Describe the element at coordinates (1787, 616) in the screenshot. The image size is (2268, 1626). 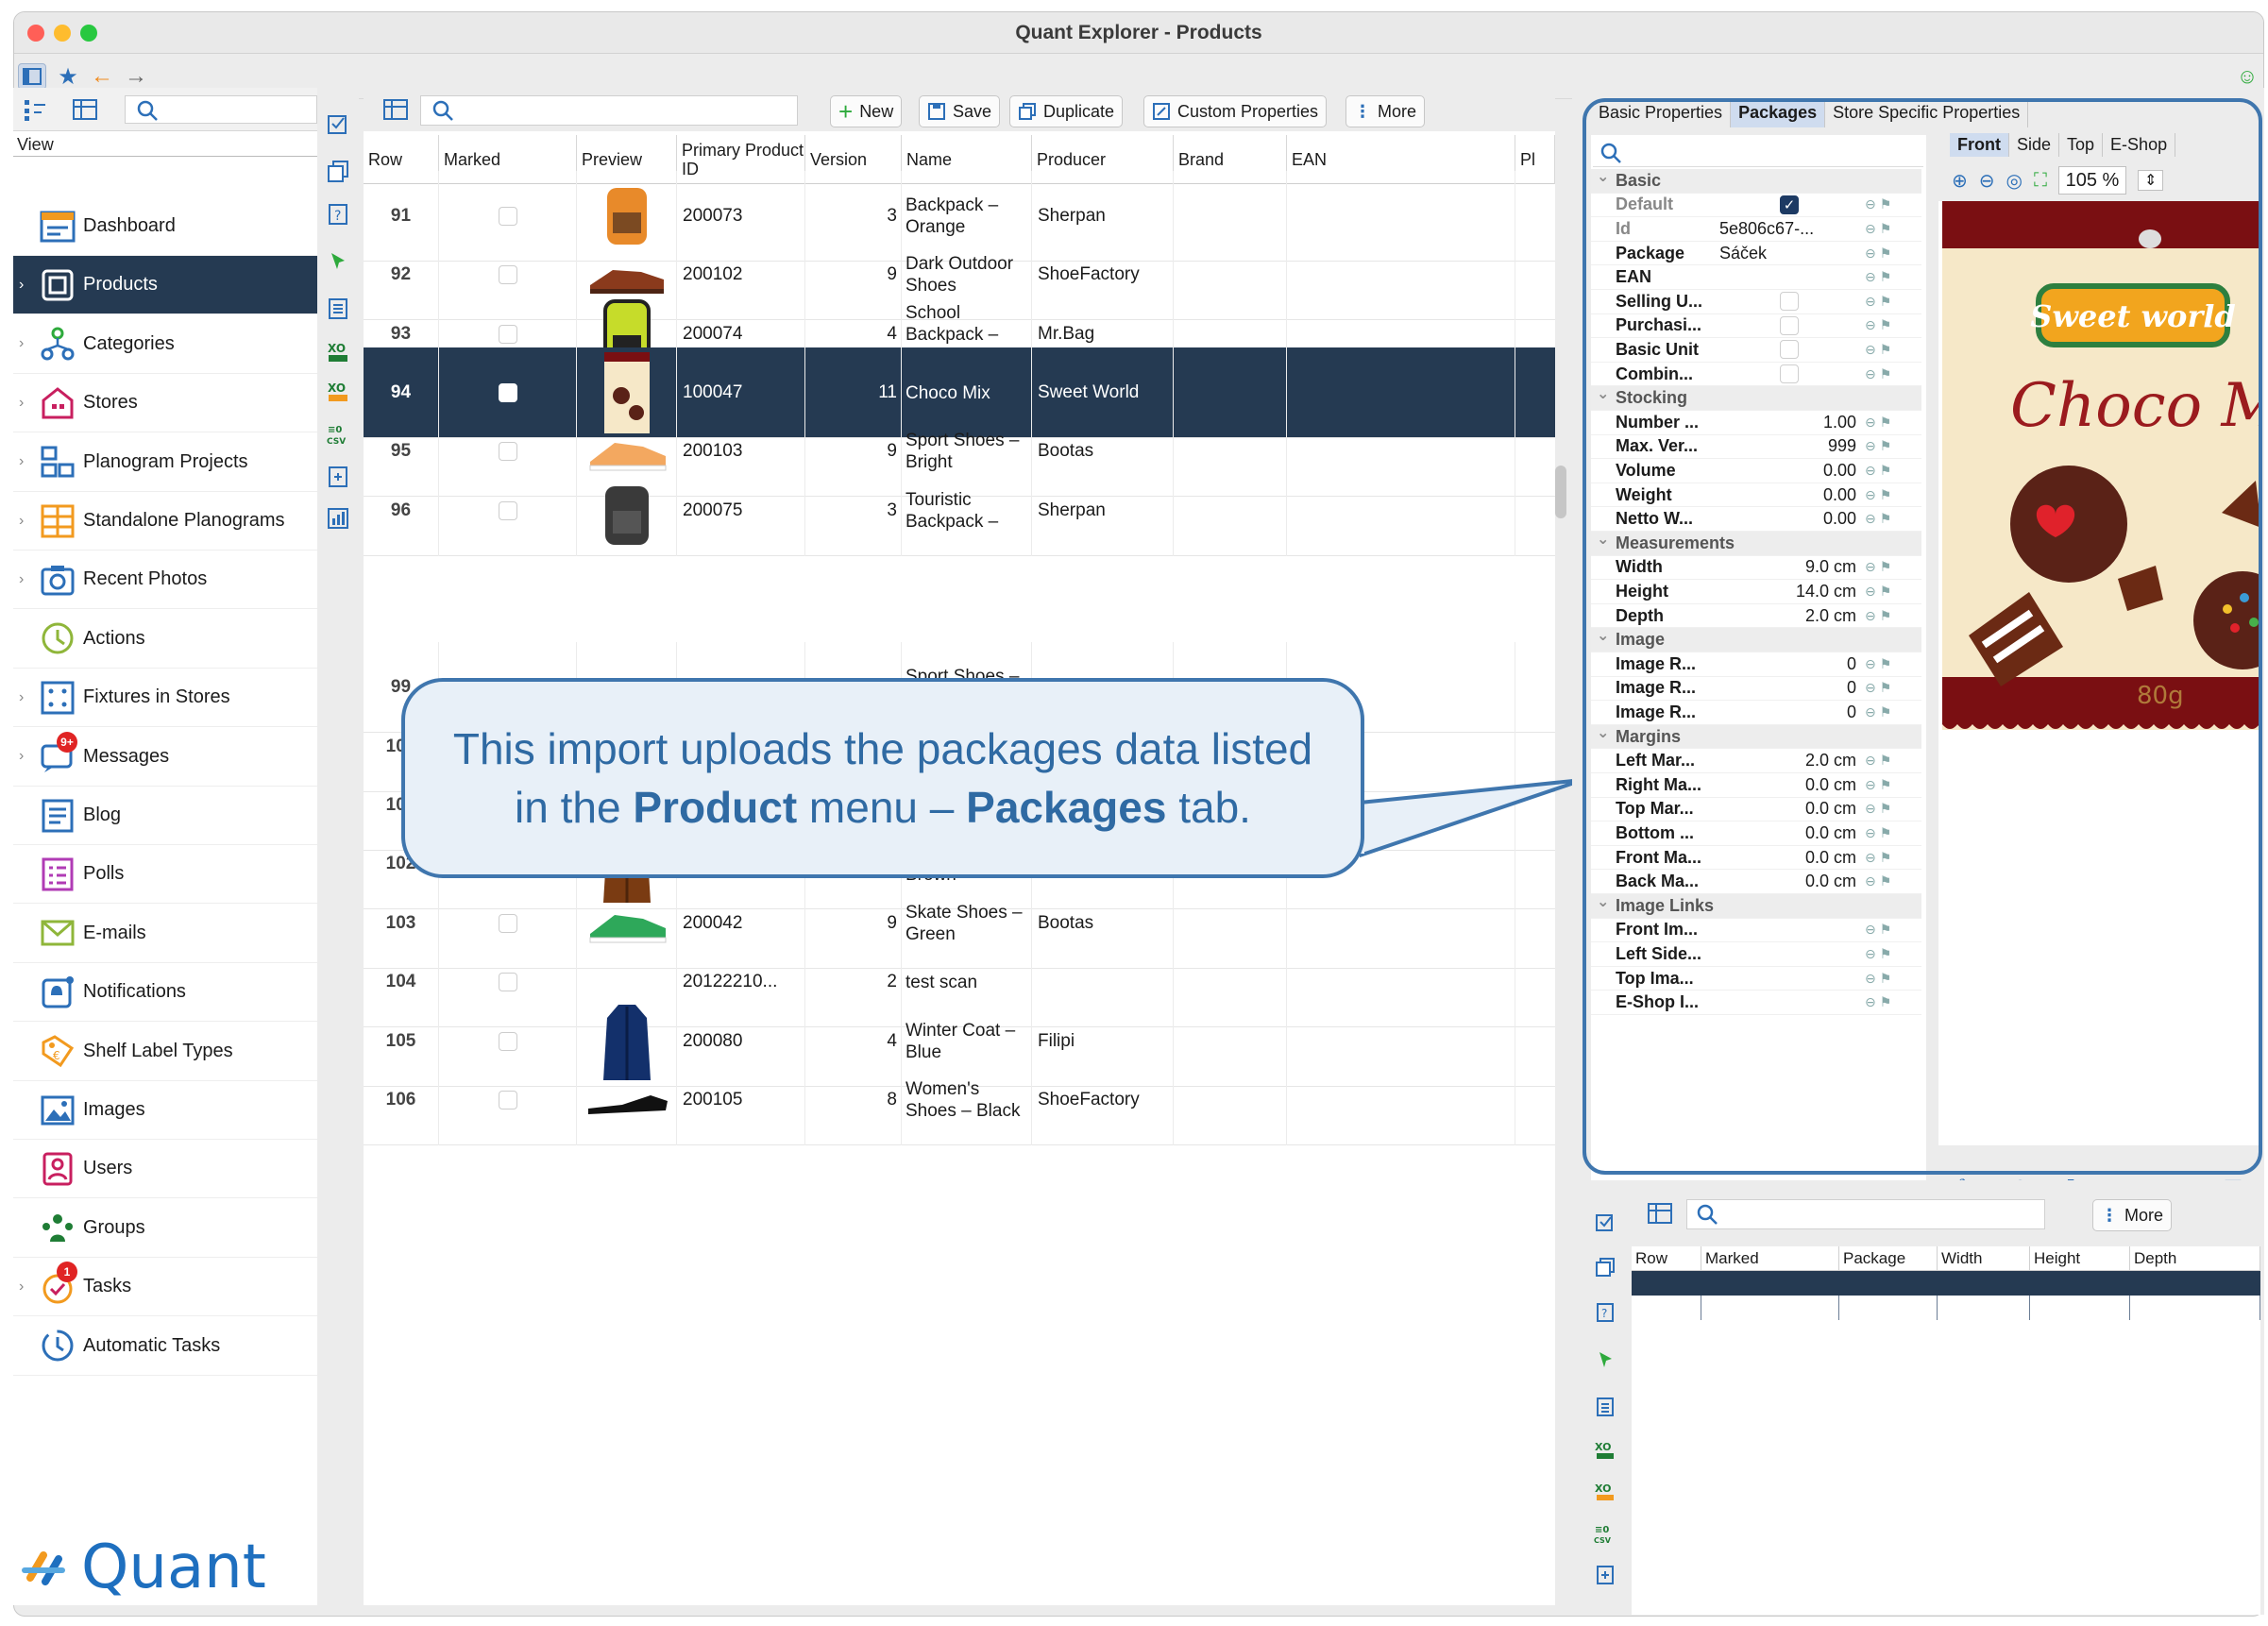
I see `property-value: 2.0 cm` at that location.